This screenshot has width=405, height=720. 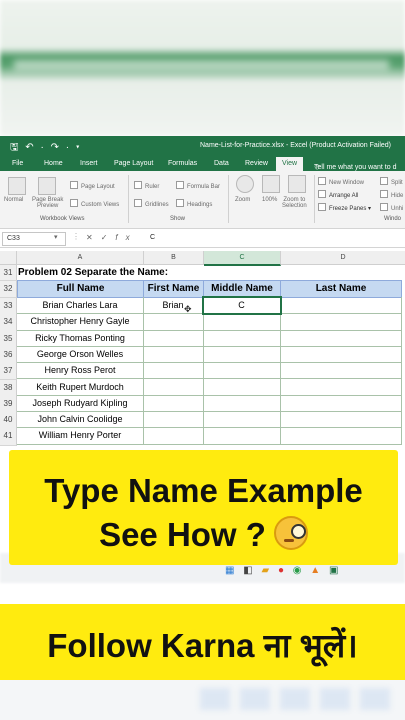 What do you see at coordinates (151, 203) in the screenshot?
I see `gridlines-checkbox: Gridlines` at bounding box center [151, 203].